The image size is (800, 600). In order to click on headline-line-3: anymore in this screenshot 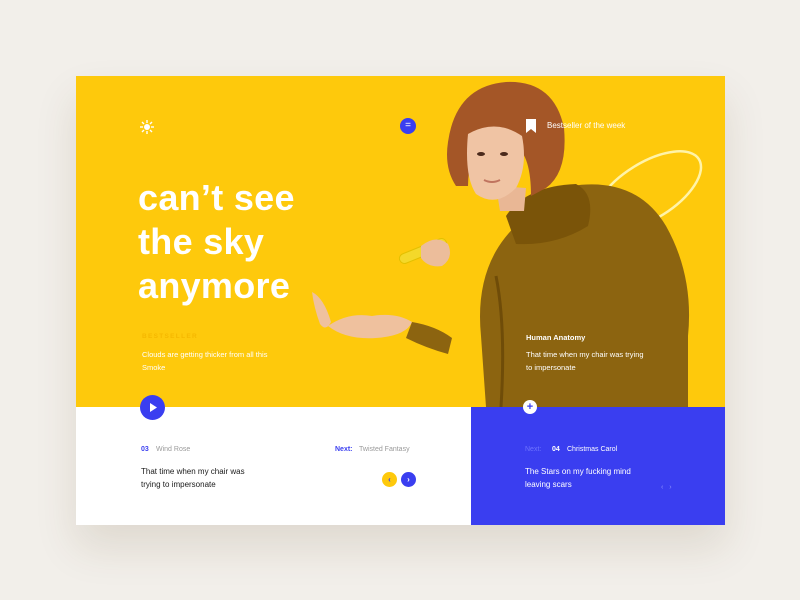, I will do `click(214, 285)`.